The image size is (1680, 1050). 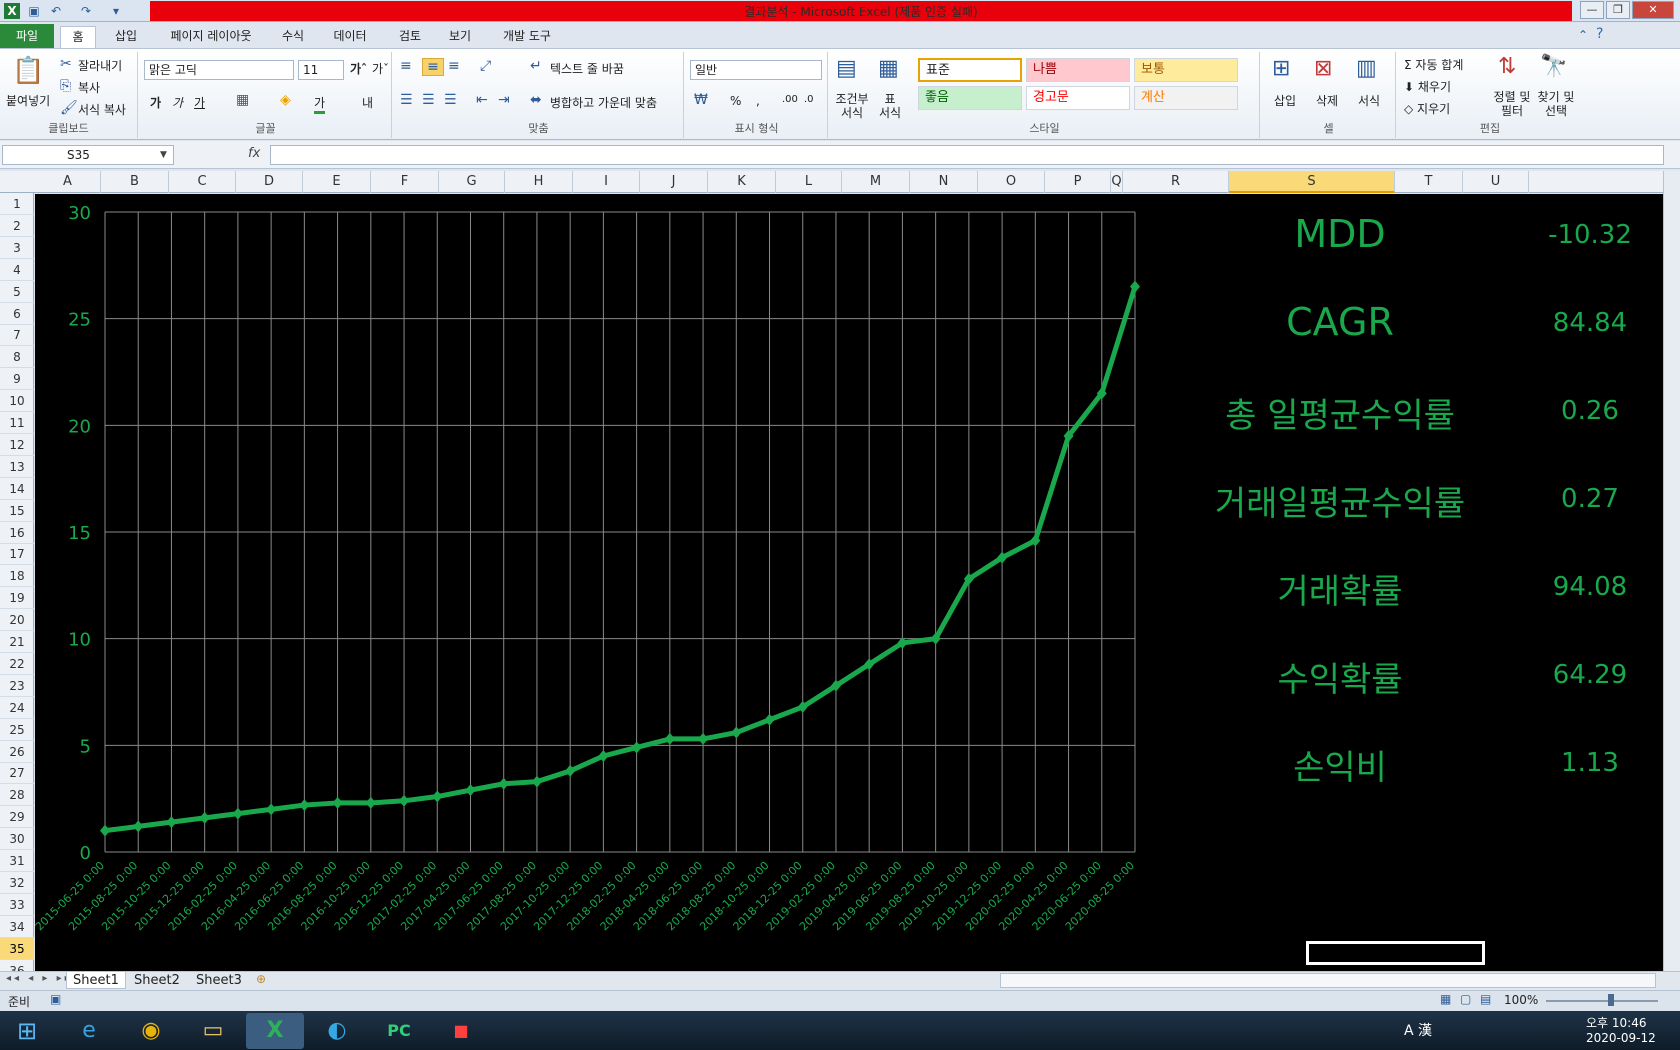 What do you see at coordinates (890, 106) in the screenshot?
I see `table-format-button: 표 서식` at bounding box center [890, 106].